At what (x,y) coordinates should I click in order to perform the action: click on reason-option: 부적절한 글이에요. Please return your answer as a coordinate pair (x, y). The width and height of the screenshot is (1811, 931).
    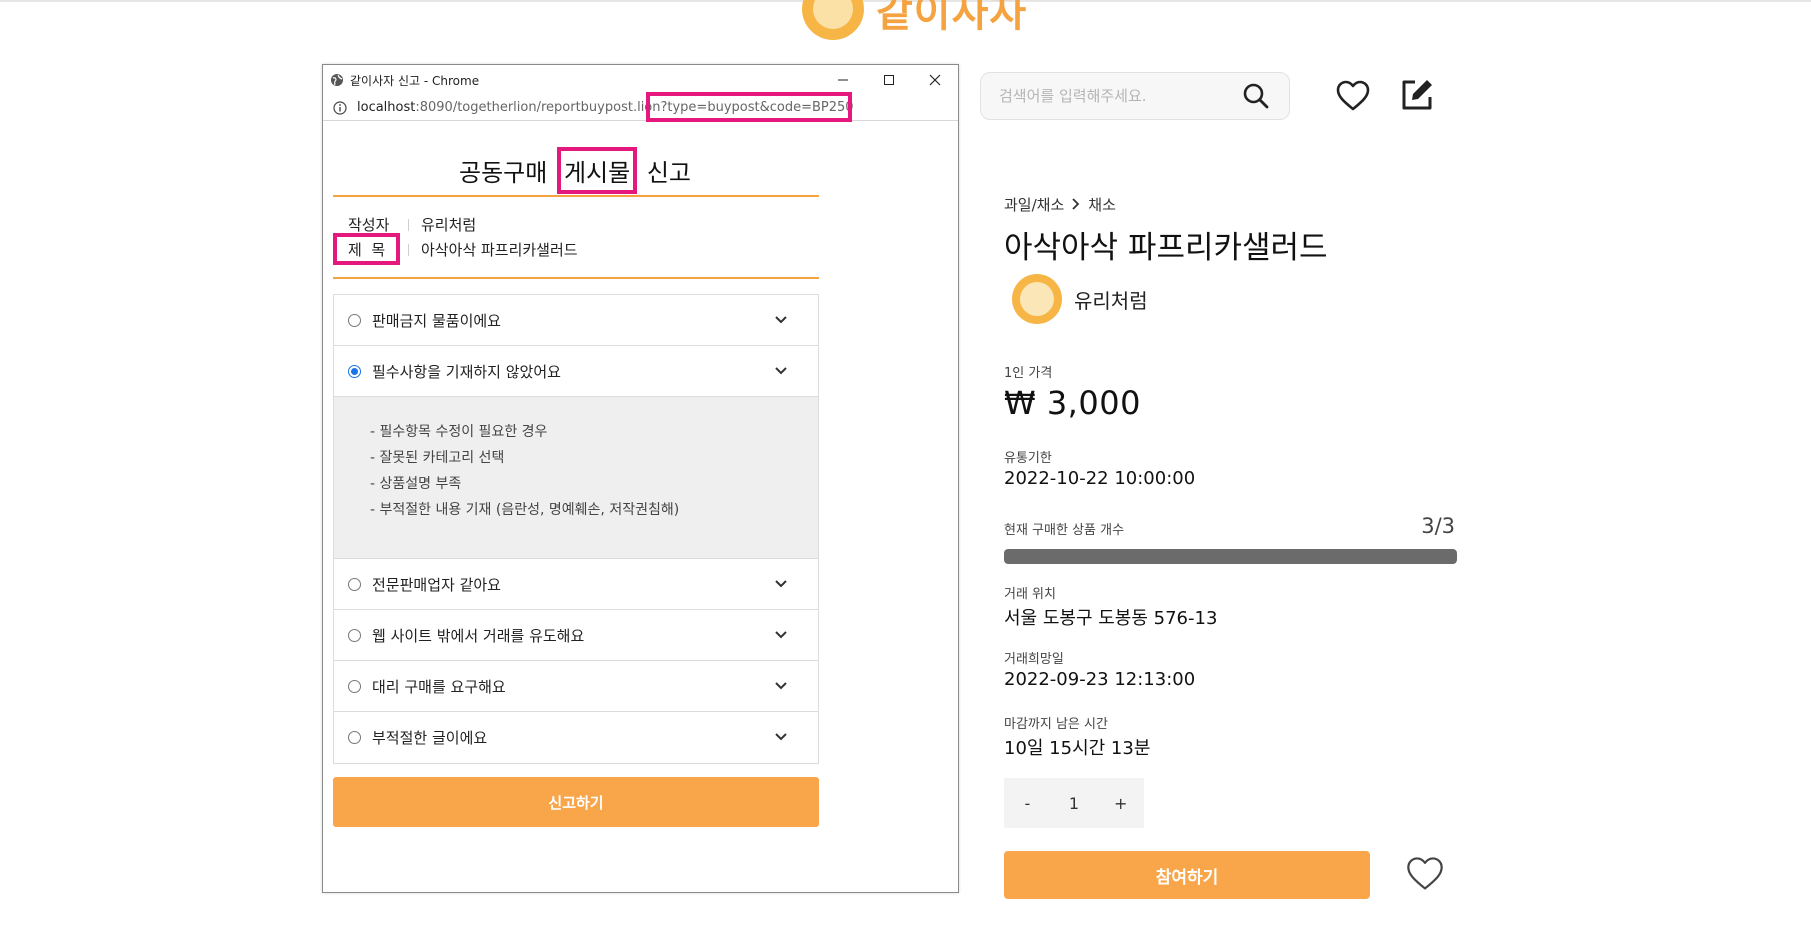
    Looking at the image, I should click on (576, 737).